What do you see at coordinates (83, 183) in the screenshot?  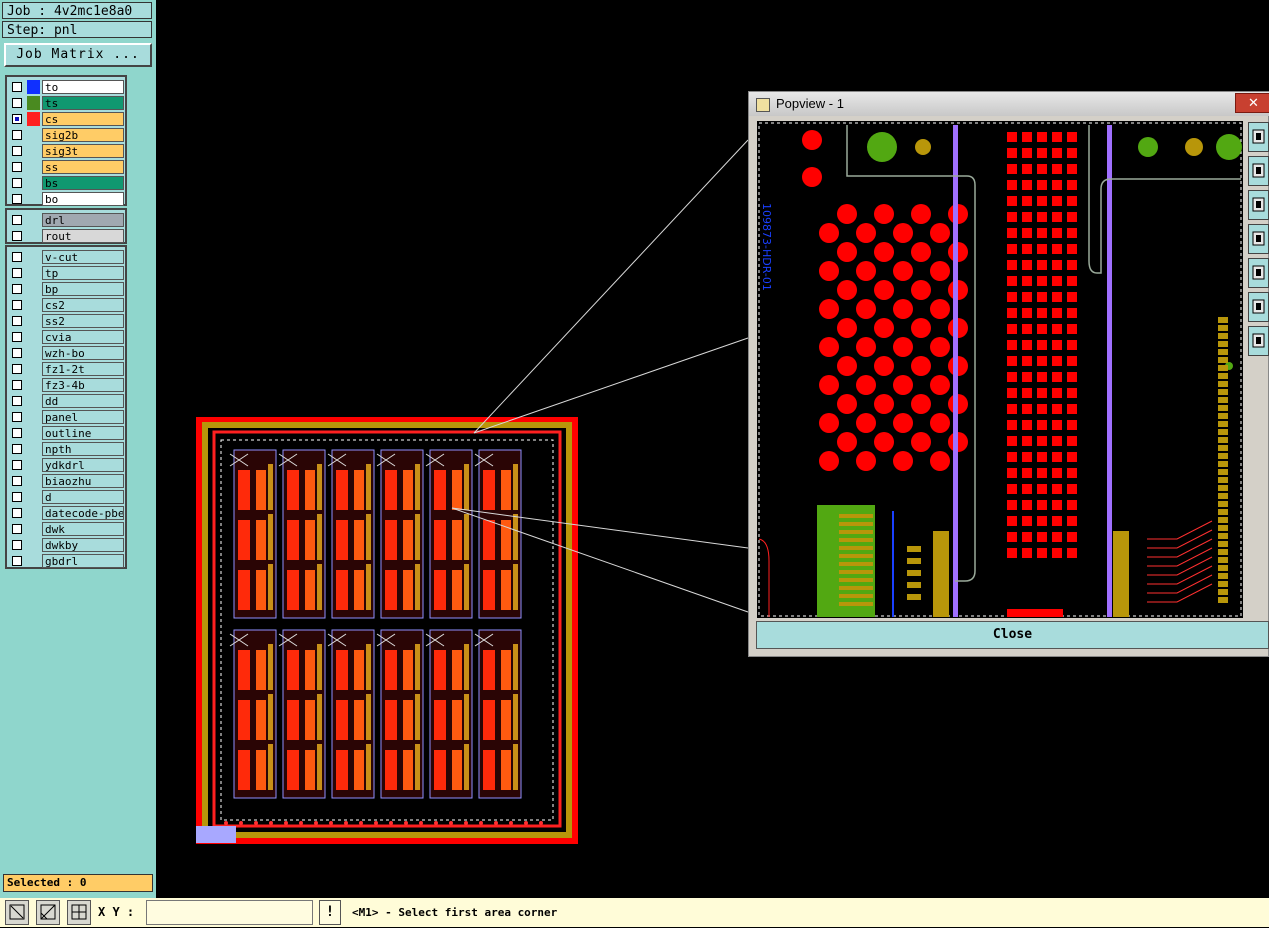 I see `layer-name: bs` at bounding box center [83, 183].